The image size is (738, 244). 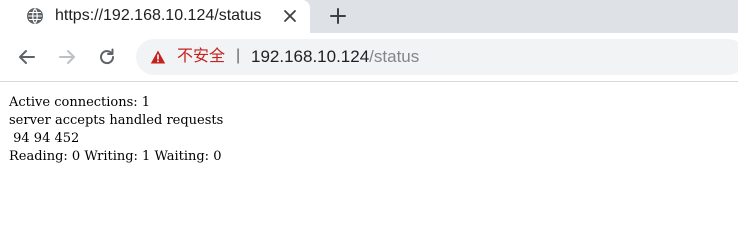 What do you see at coordinates (107, 57) in the screenshot?
I see `reload-icon` at bounding box center [107, 57].